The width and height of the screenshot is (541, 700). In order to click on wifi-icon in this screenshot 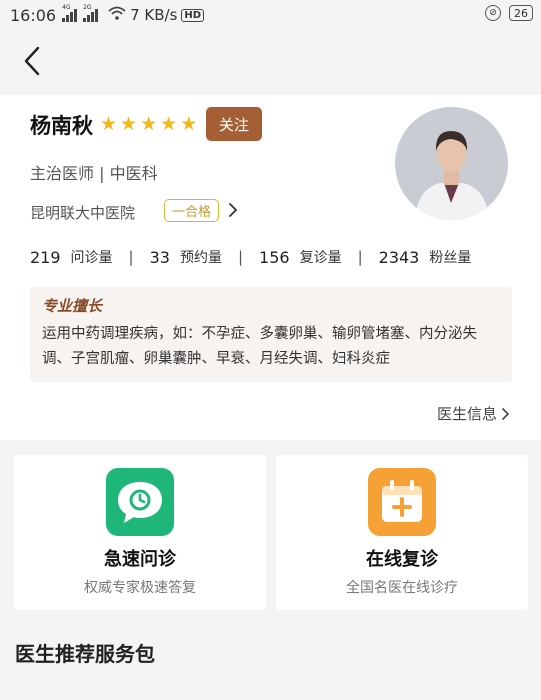, I will do `click(117, 15)`.